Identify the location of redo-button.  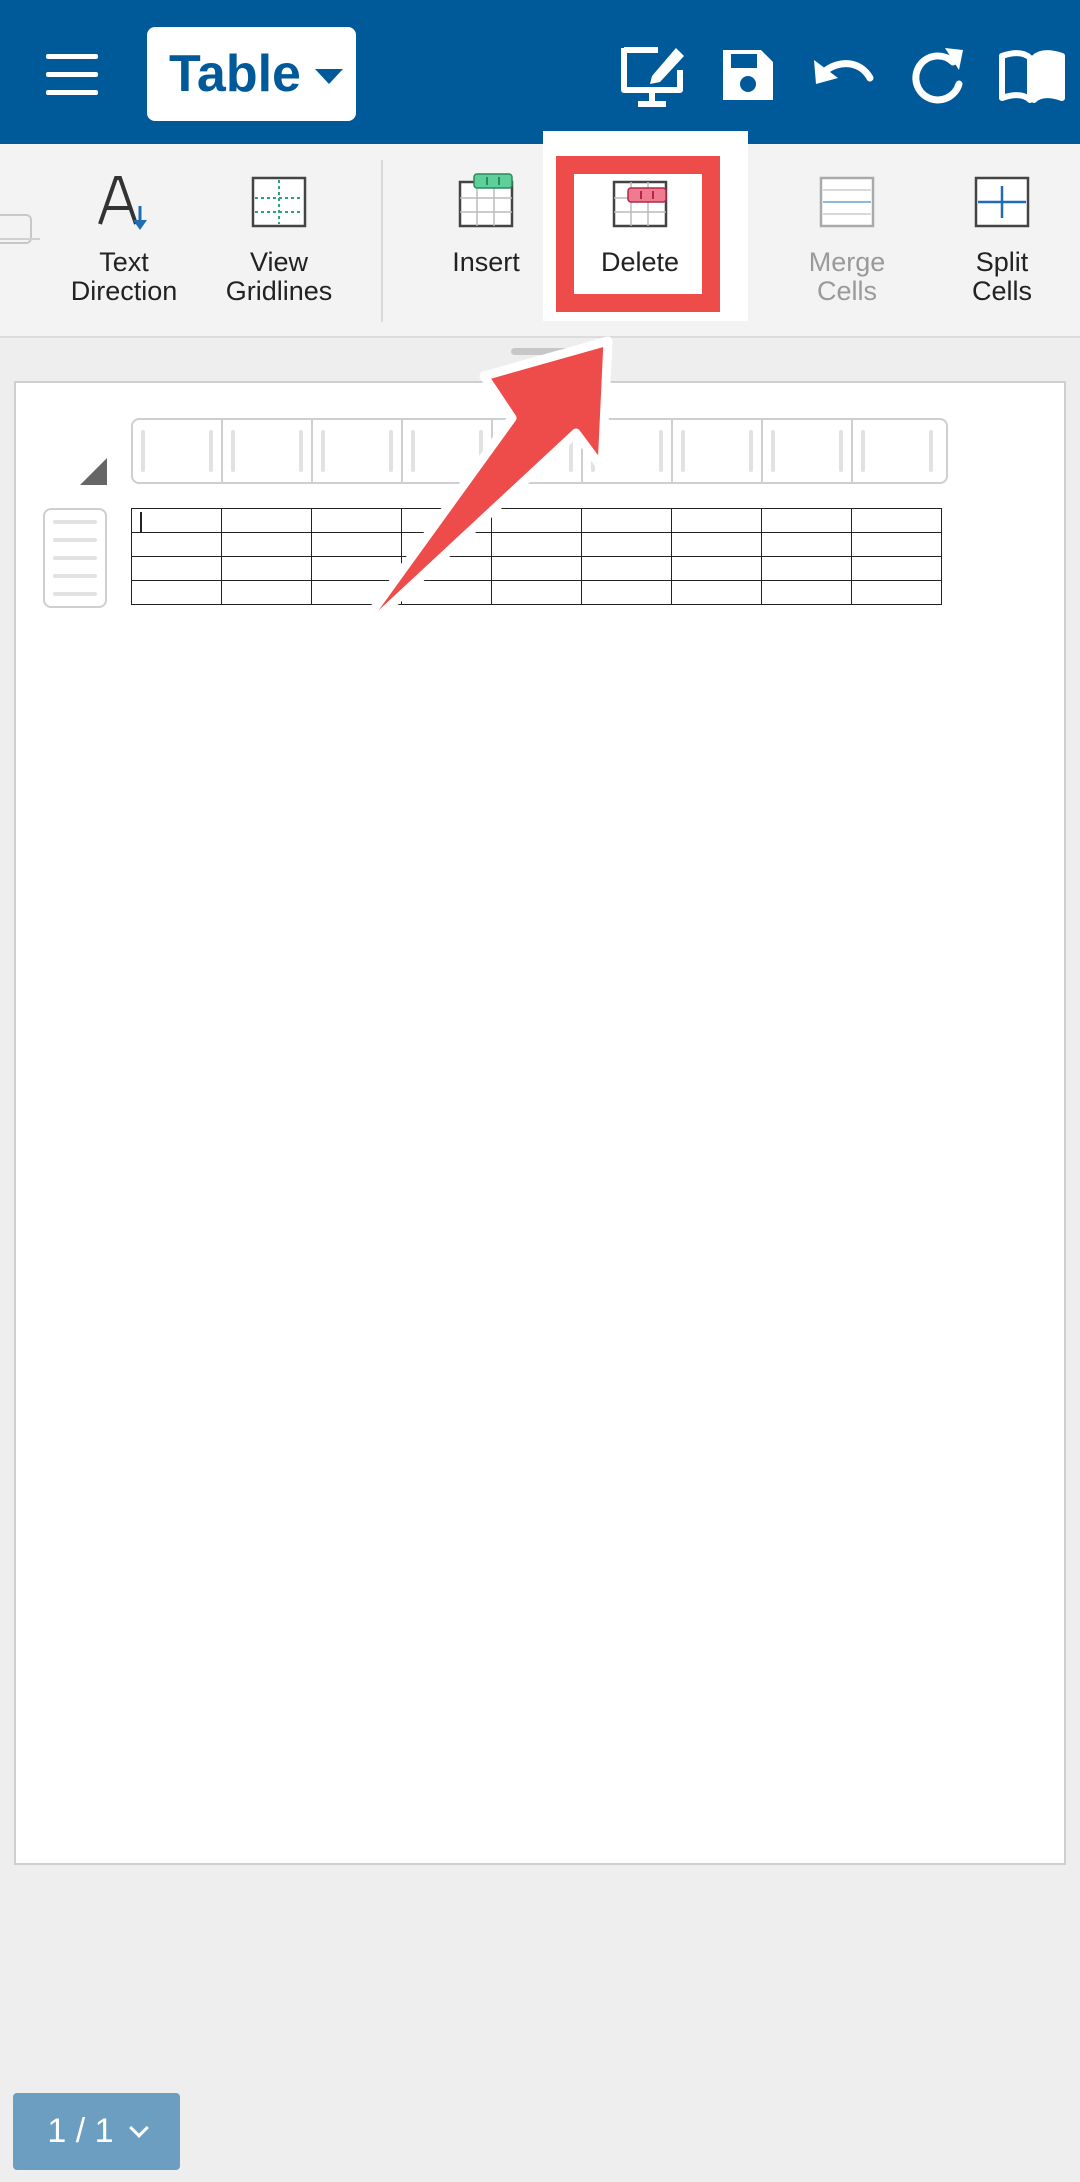
(937, 75).